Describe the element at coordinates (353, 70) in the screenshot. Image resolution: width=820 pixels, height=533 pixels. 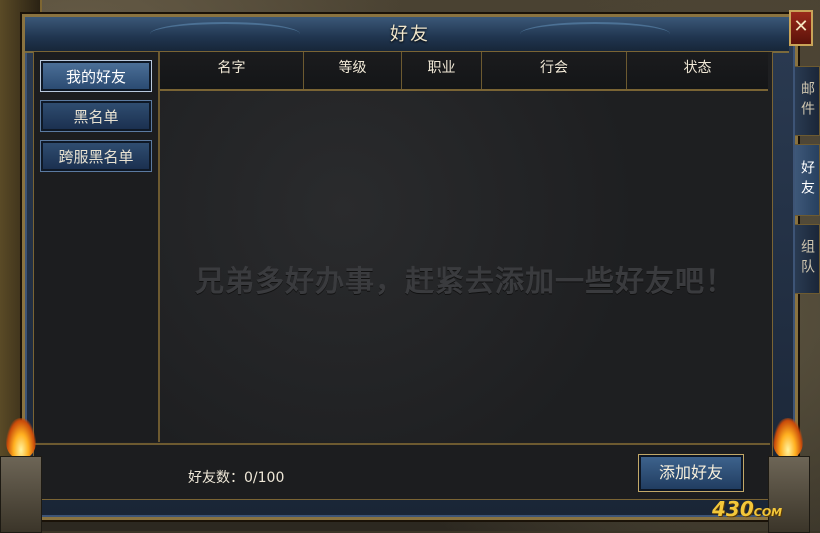
I see `column-header-level: 等级` at that location.